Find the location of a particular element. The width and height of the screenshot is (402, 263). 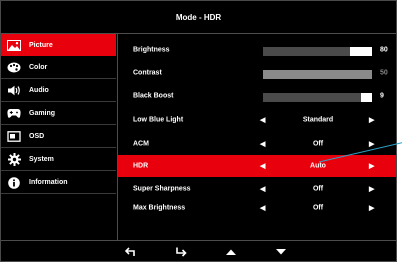

sidebar-item-label: Audio is located at coordinates (39, 90).